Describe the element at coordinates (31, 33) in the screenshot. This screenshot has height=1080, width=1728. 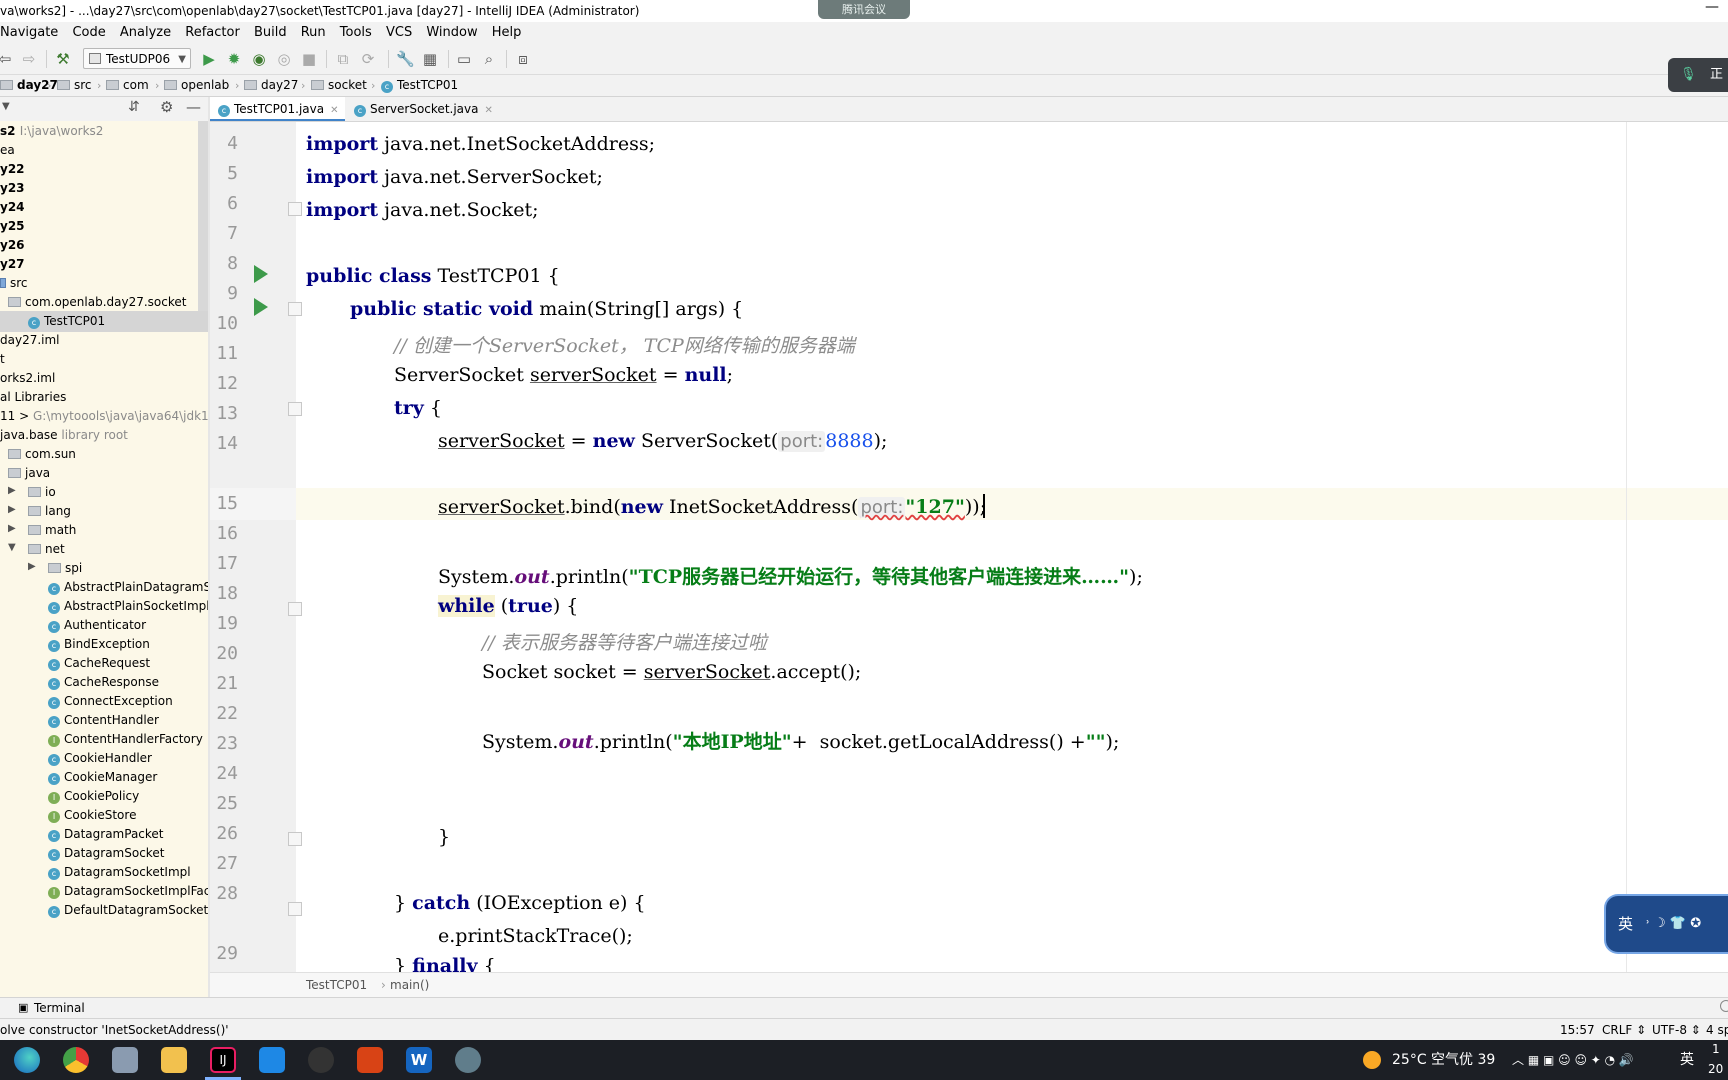
I see `menu-navigate: Navigate` at that location.